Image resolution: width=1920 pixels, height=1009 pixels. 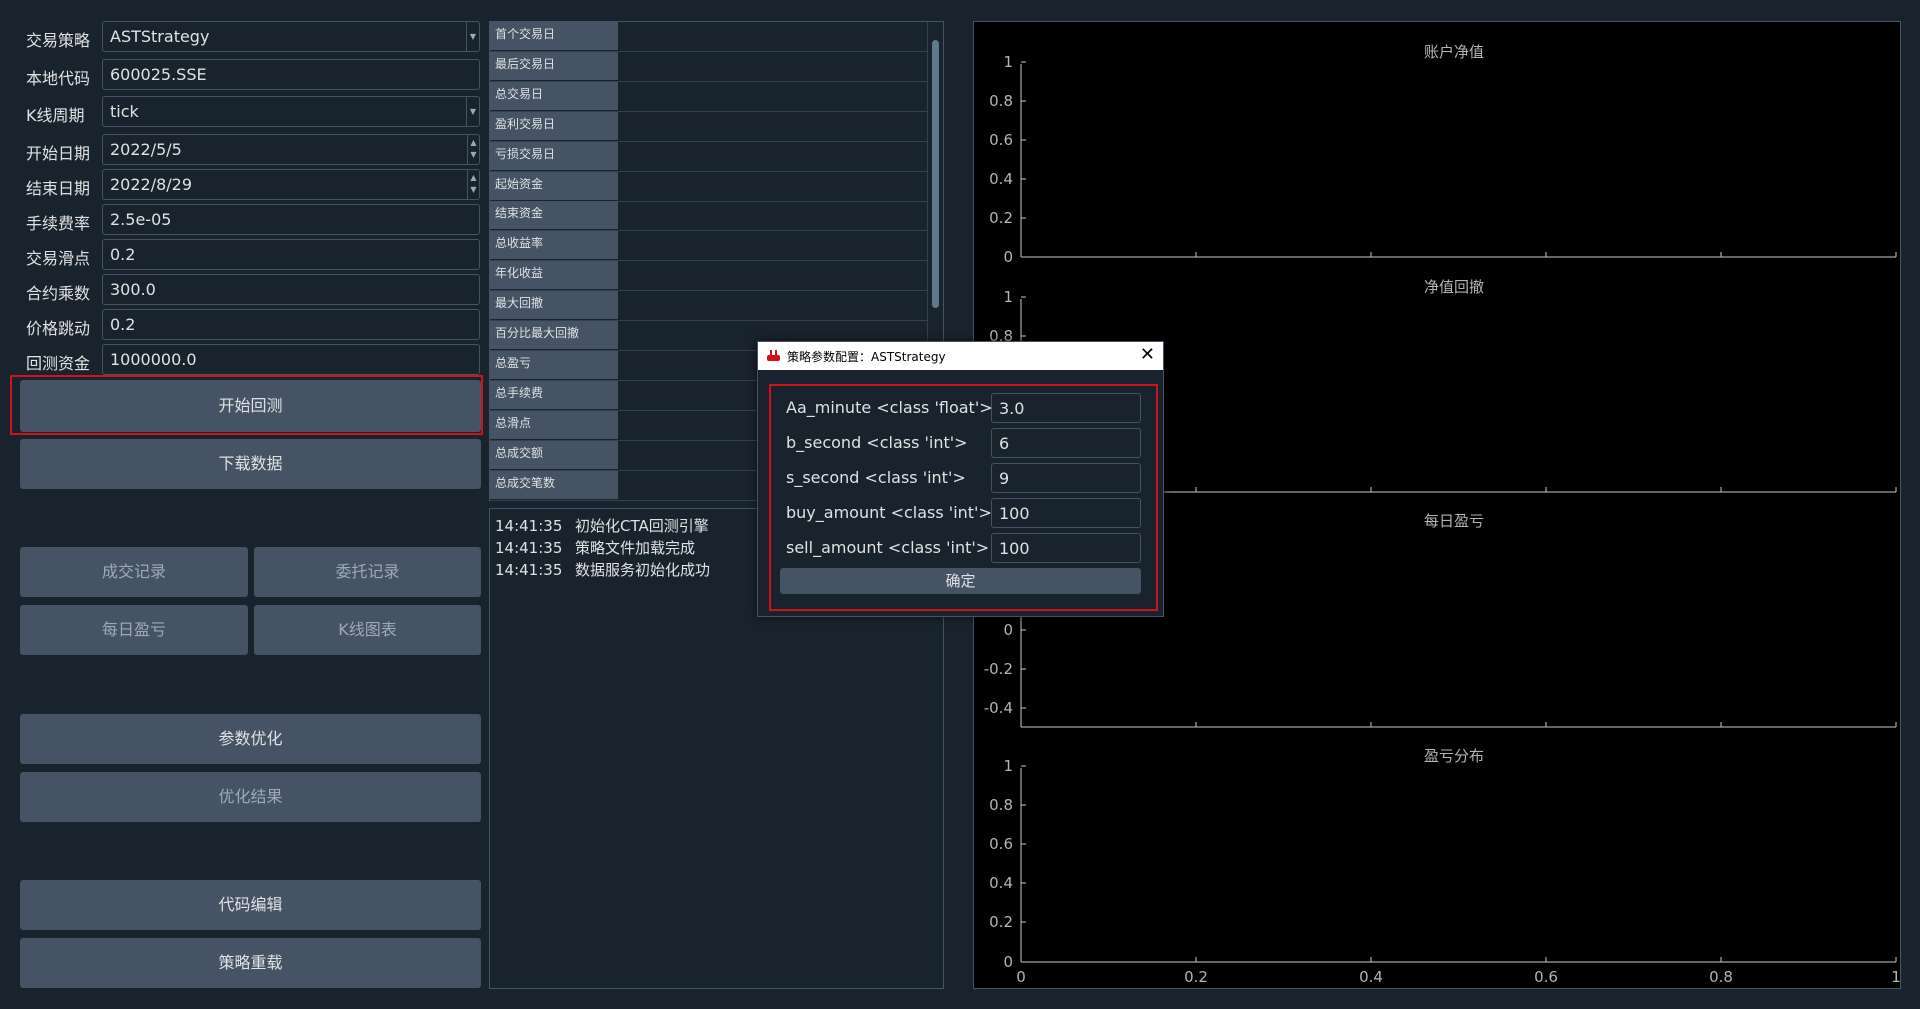 What do you see at coordinates (291, 254) in the screenshot?
I see `slippage-input: 0.2` at bounding box center [291, 254].